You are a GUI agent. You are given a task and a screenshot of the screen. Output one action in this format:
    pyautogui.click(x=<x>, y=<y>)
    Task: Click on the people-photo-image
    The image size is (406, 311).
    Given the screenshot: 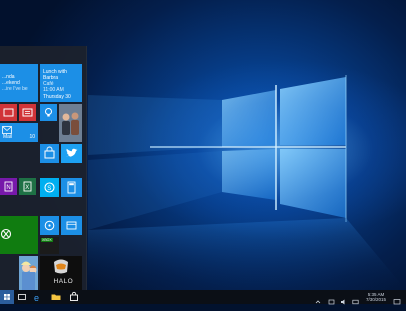 What is the action you would take?
    pyautogui.click(x=70, y=123)
    